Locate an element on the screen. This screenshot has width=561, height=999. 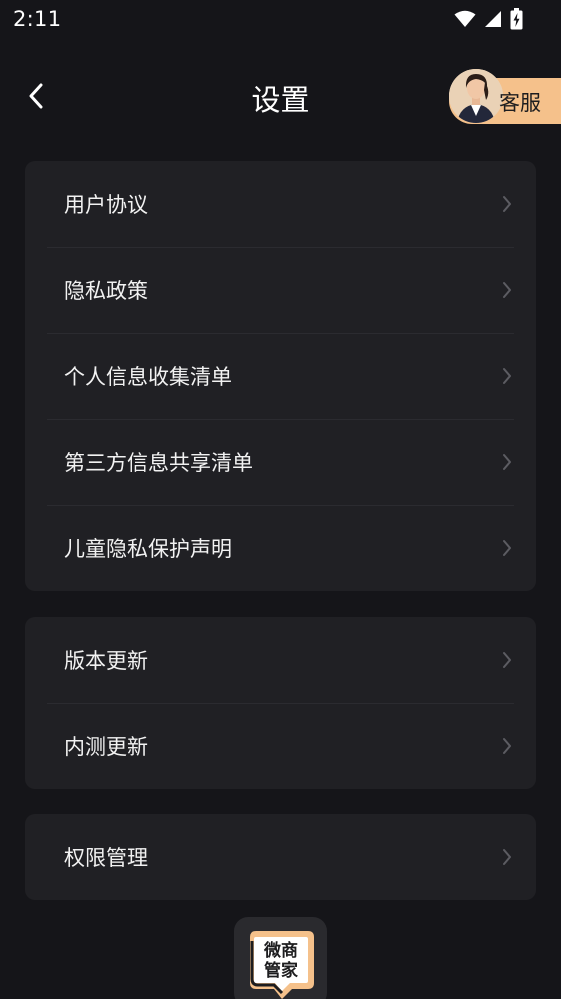
settings-item-label: 第三方信息共享清单 is located at coordinates (158, 463).